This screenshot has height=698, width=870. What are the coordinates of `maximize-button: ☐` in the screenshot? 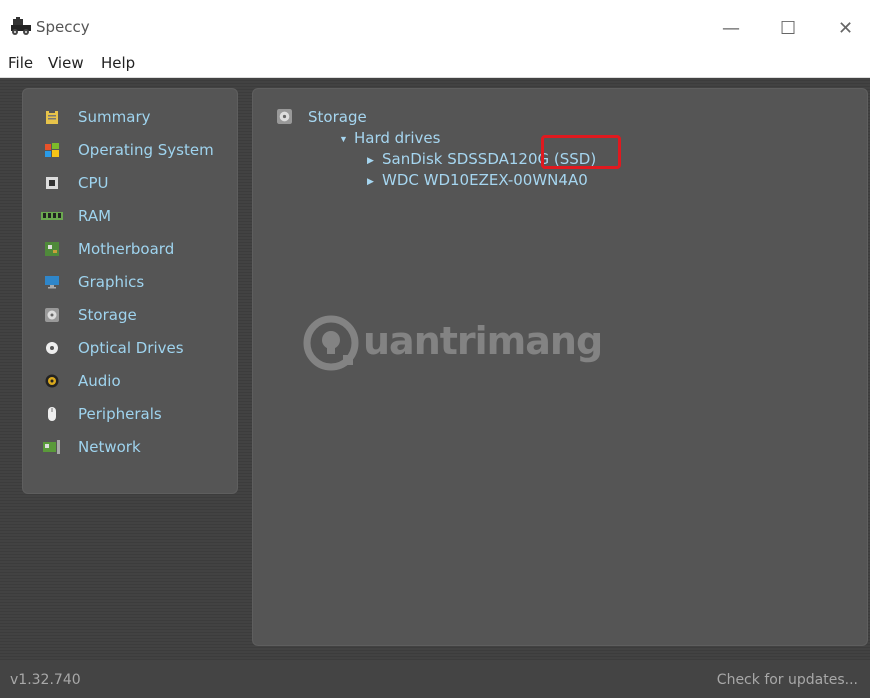 It's located at (788, 28).